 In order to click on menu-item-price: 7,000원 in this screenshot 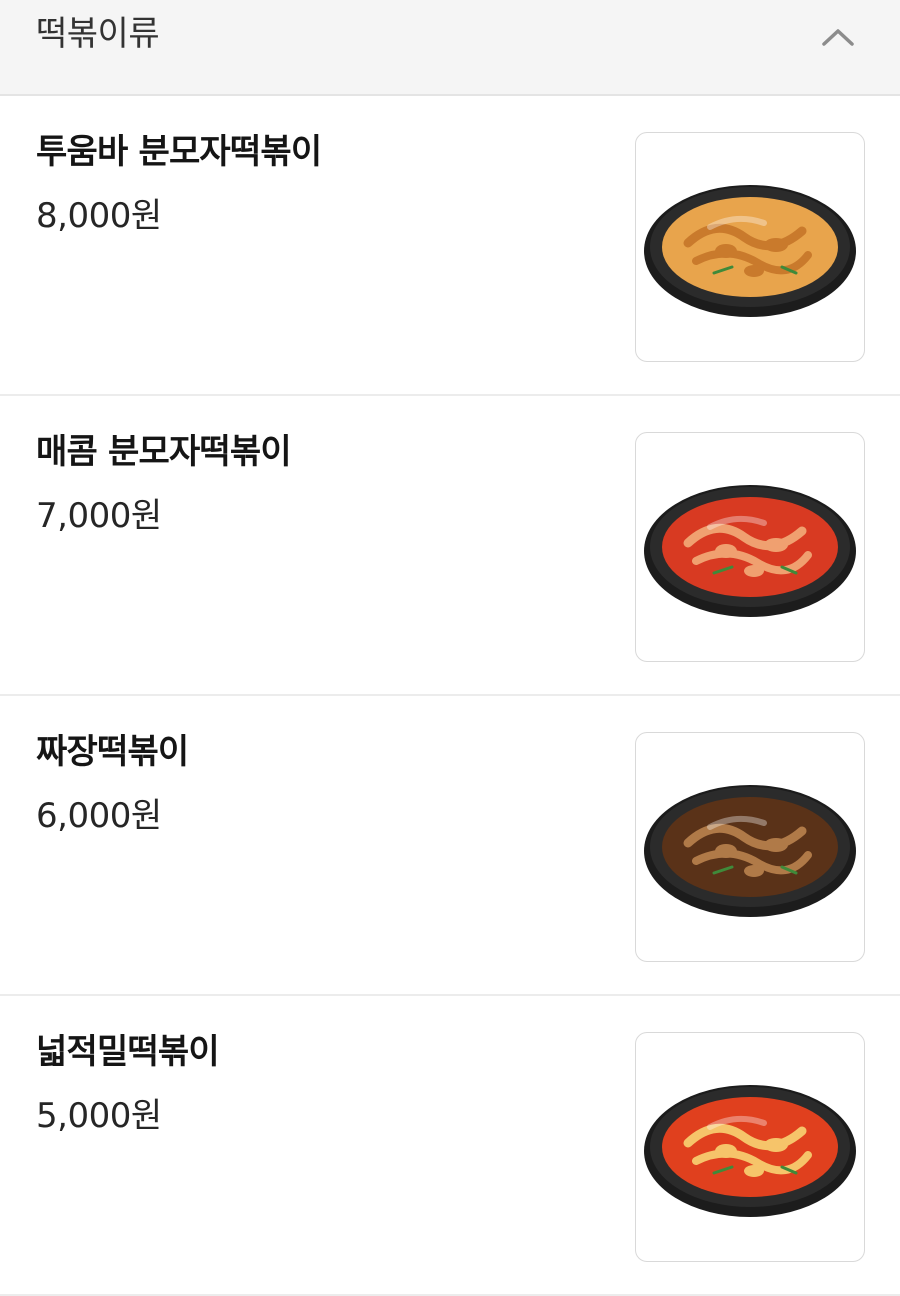, I will do `click(99, 516)`.